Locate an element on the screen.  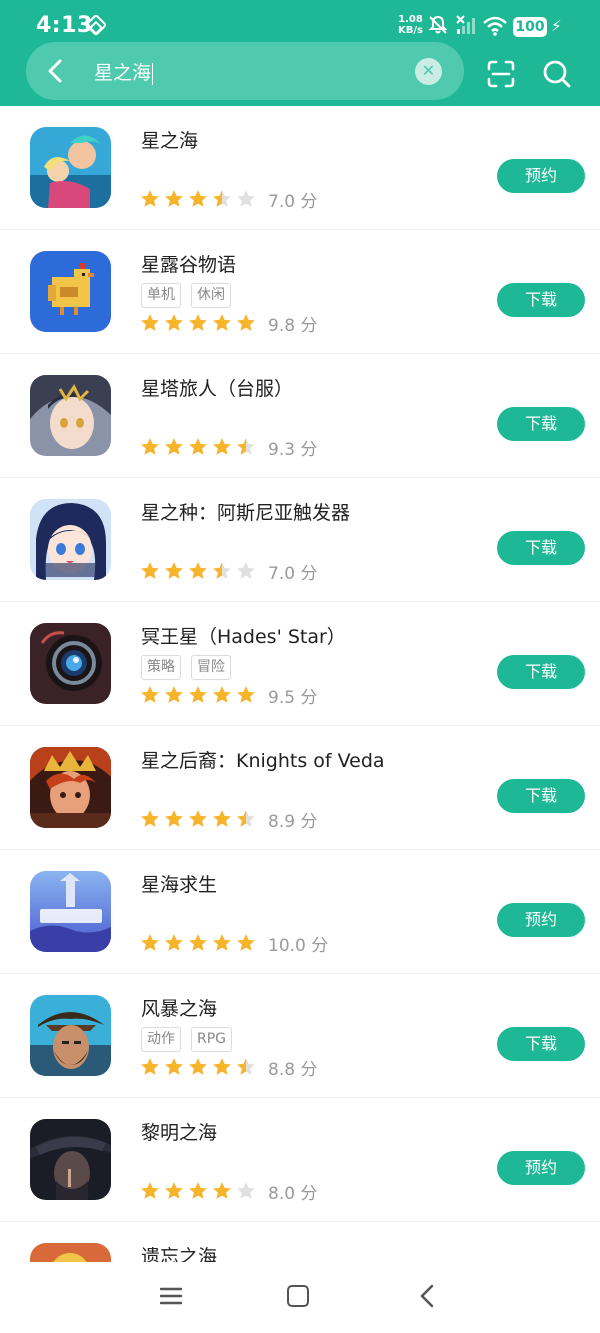
app-icon-star-seed is located at coordinates (70, 539).